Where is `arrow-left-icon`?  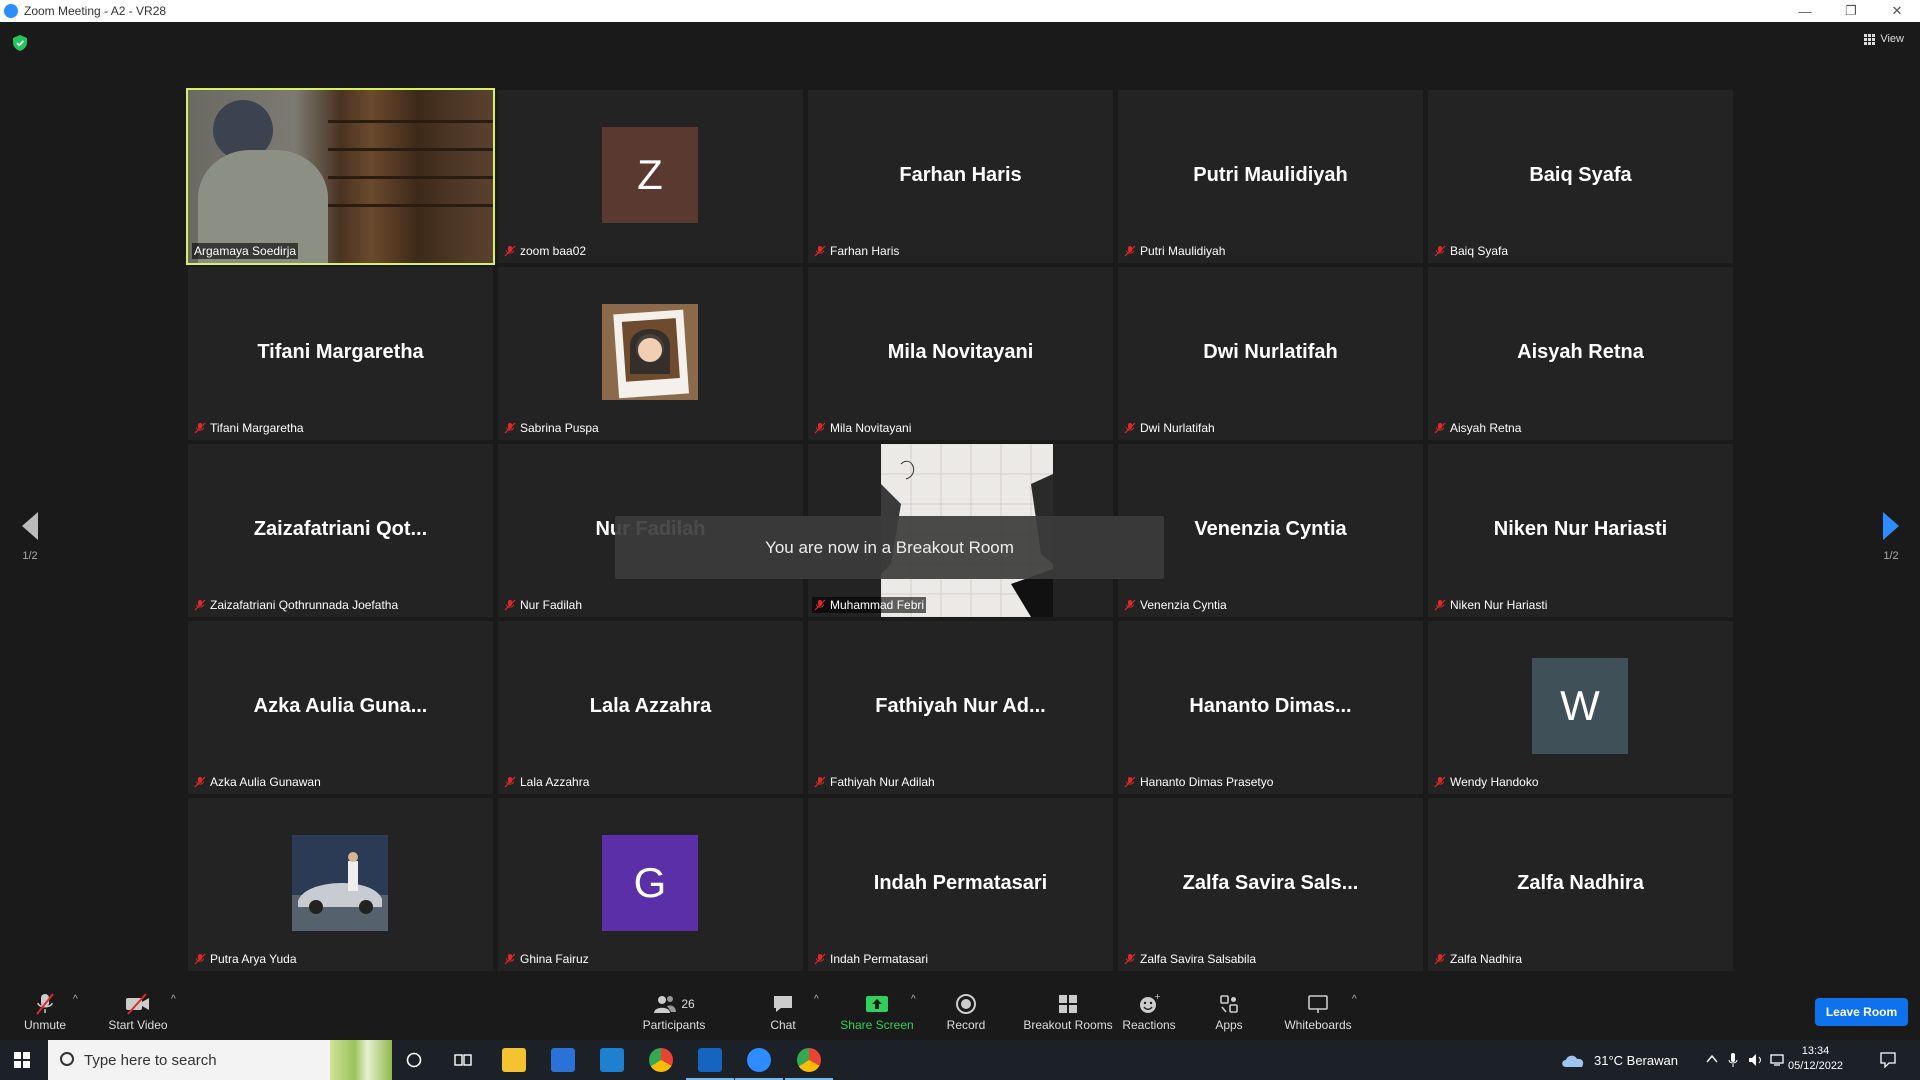
arrow-left-icon is located at coordinates (30, 526).